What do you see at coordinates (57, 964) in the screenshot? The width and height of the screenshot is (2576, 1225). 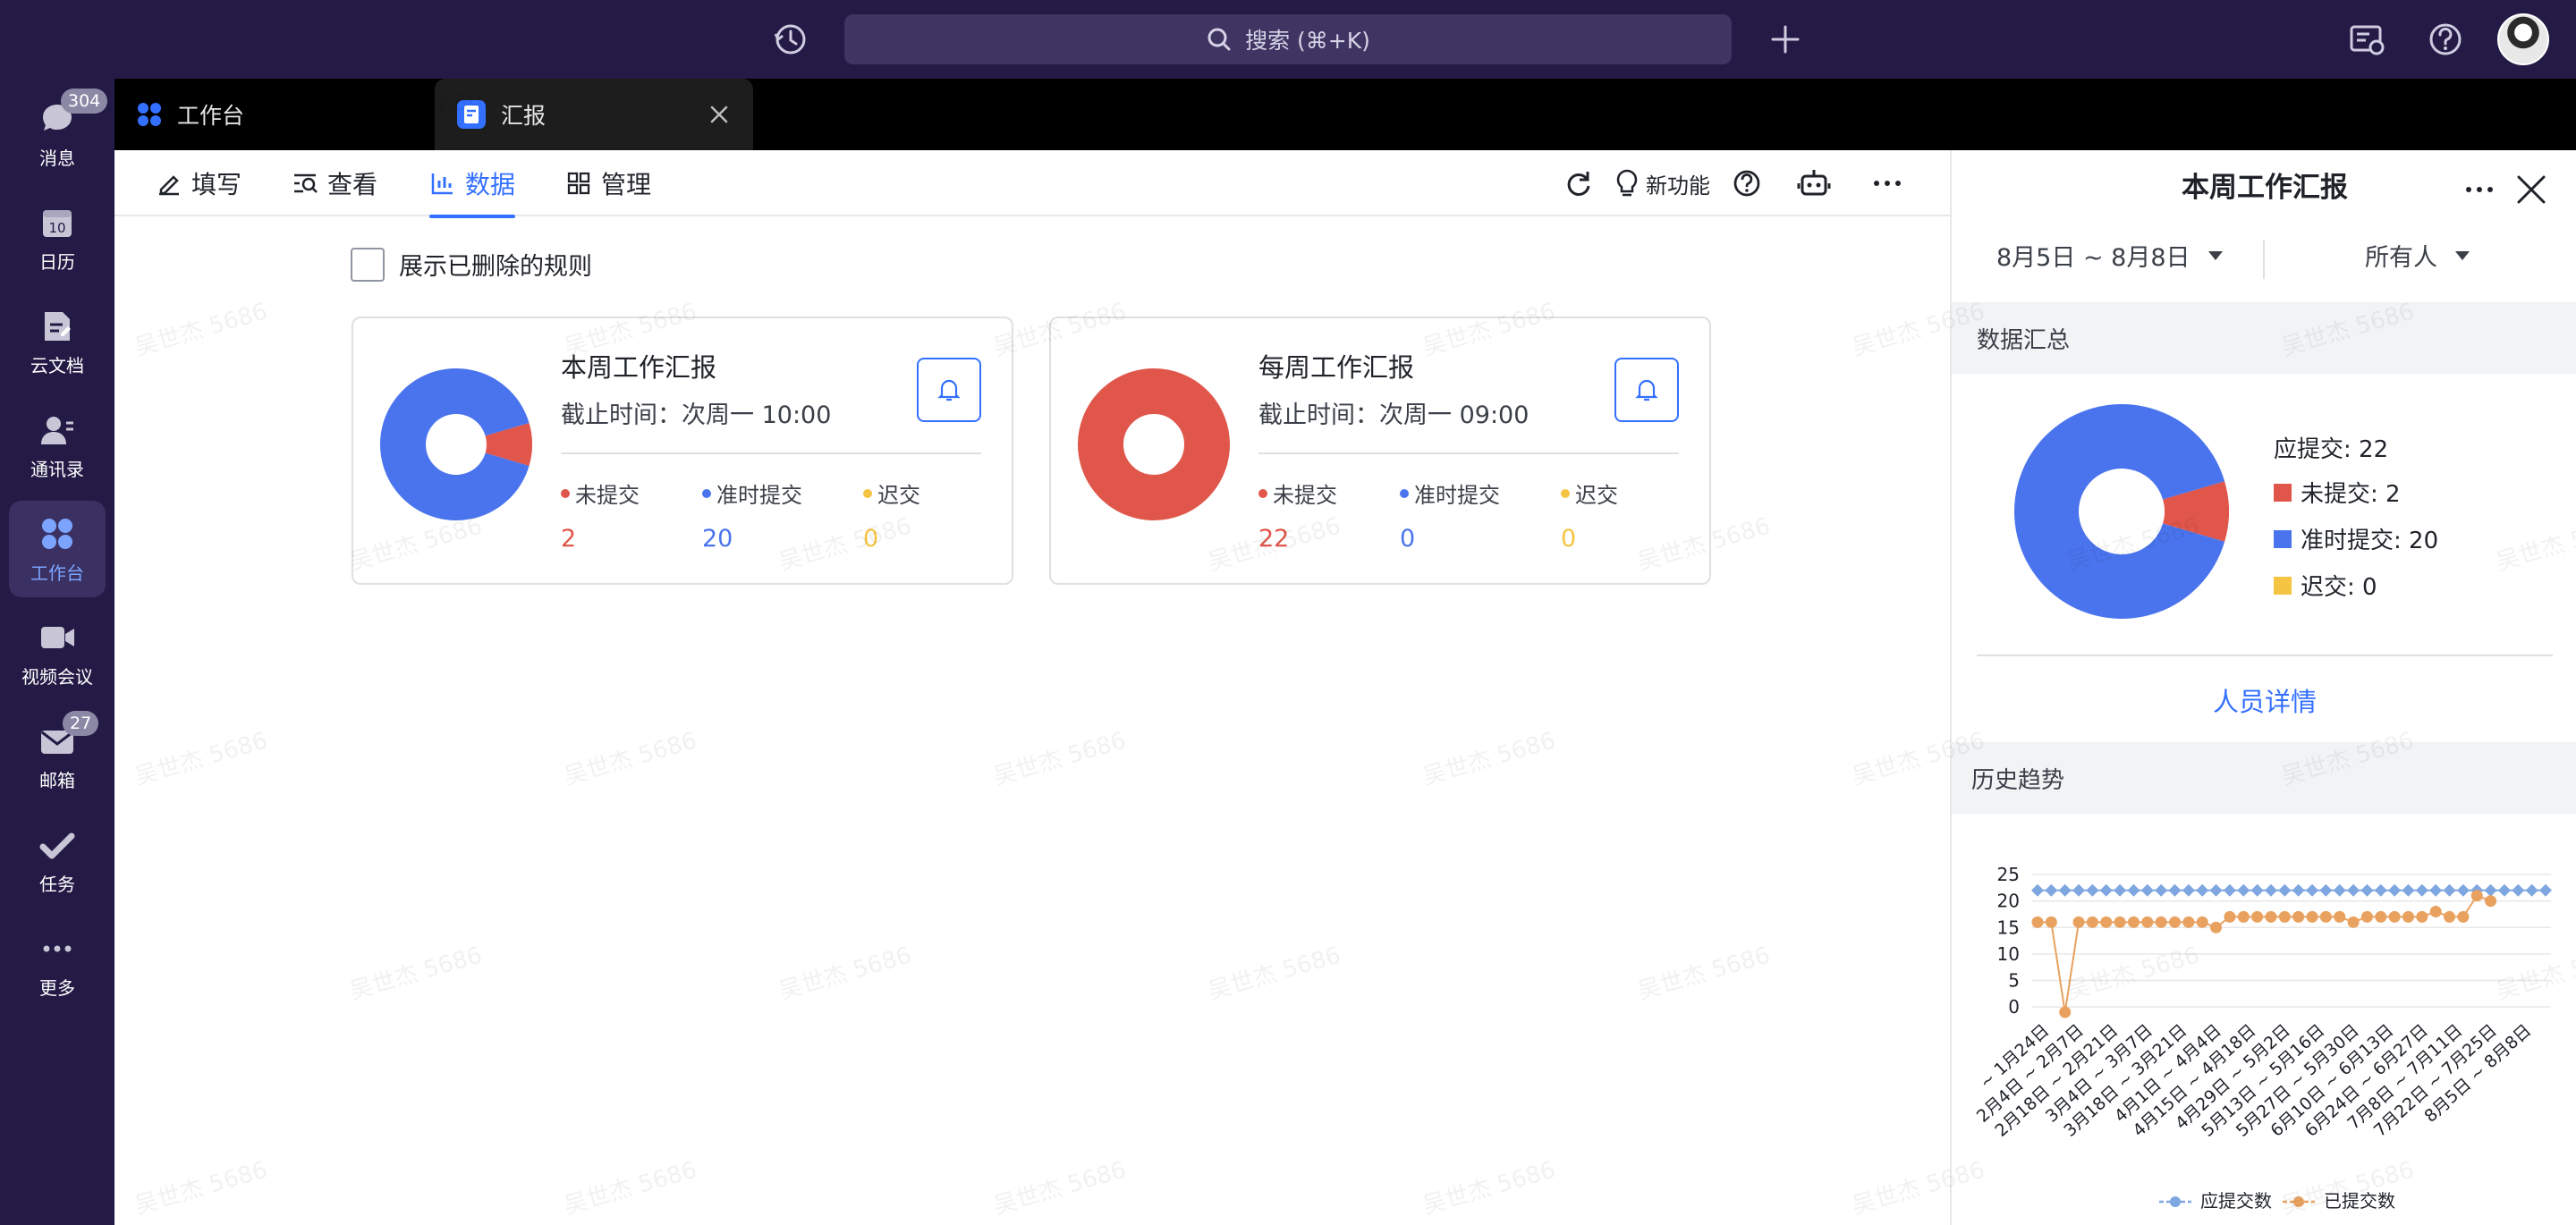 I see `nav-item-more: 更多` at bounding box center [57, 964].